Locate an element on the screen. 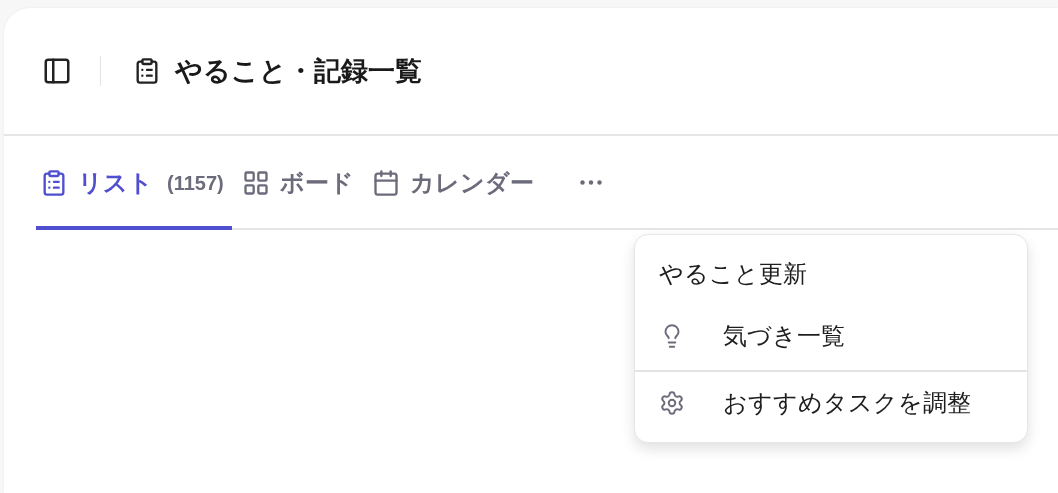  menu-item: やること更新 is located at coordinates (831, 274).